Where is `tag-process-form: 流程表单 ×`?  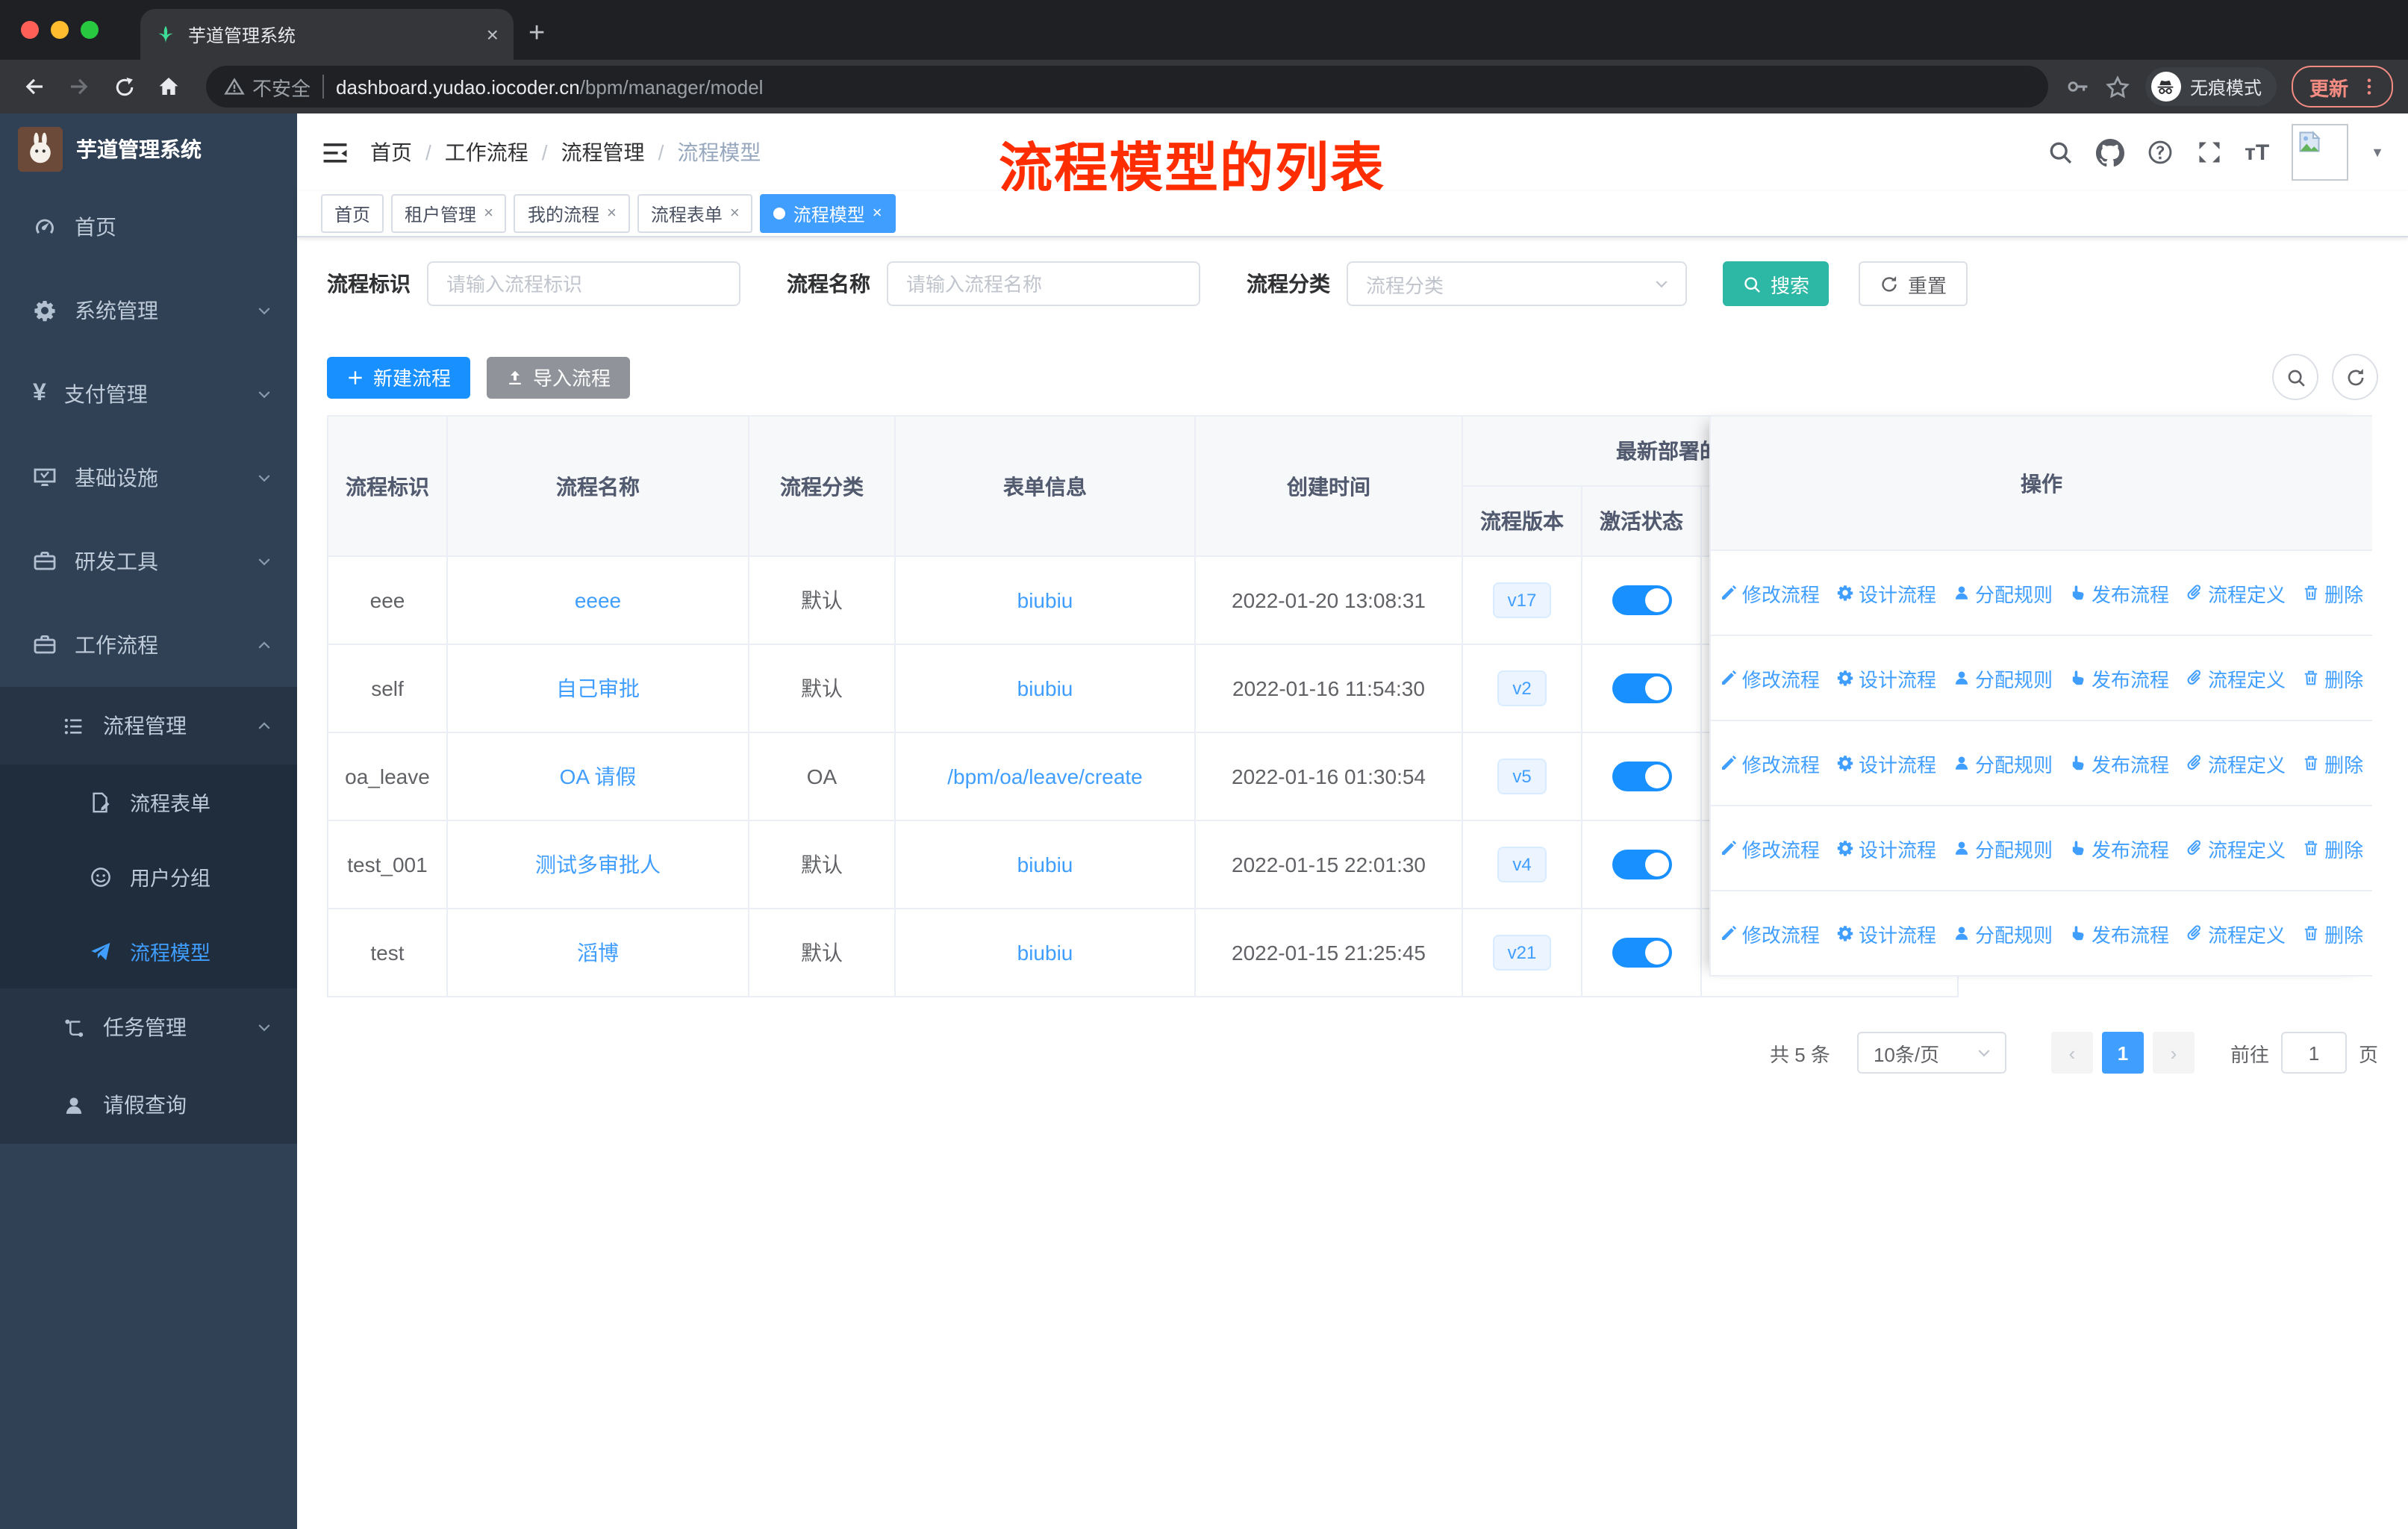 tag-process-form: 流程表单 × is located at coordinates (695, 213).